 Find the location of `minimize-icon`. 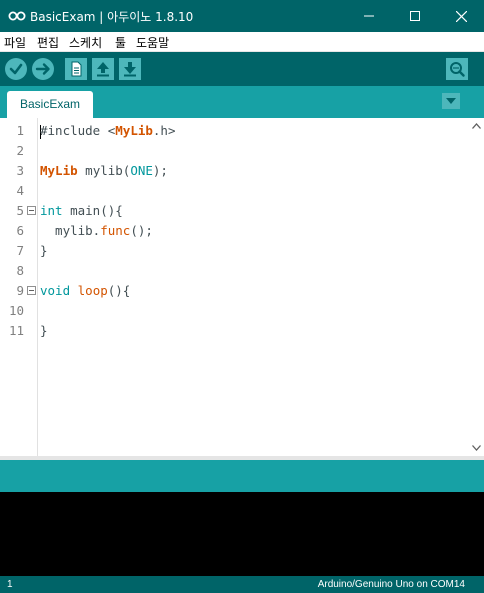

minimize-icon is located at coordinates (369, 16).